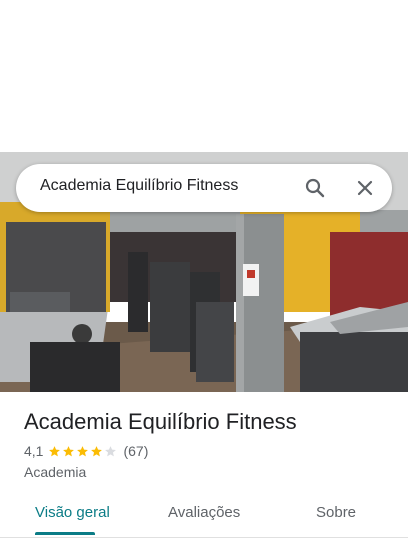  I want to click on place-title: Academia Equilíbrio Fitness, so click(160, 421).